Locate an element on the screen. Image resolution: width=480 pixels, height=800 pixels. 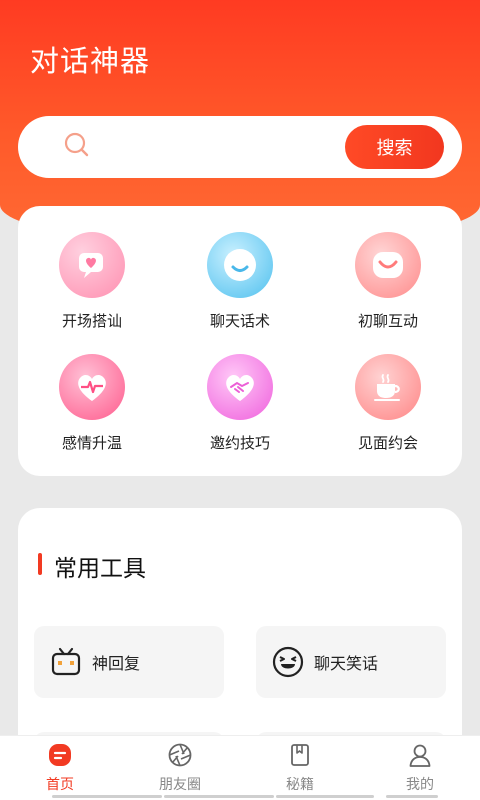
feature-meeting-date: 见面约会 is located at coordinates (388, 403).